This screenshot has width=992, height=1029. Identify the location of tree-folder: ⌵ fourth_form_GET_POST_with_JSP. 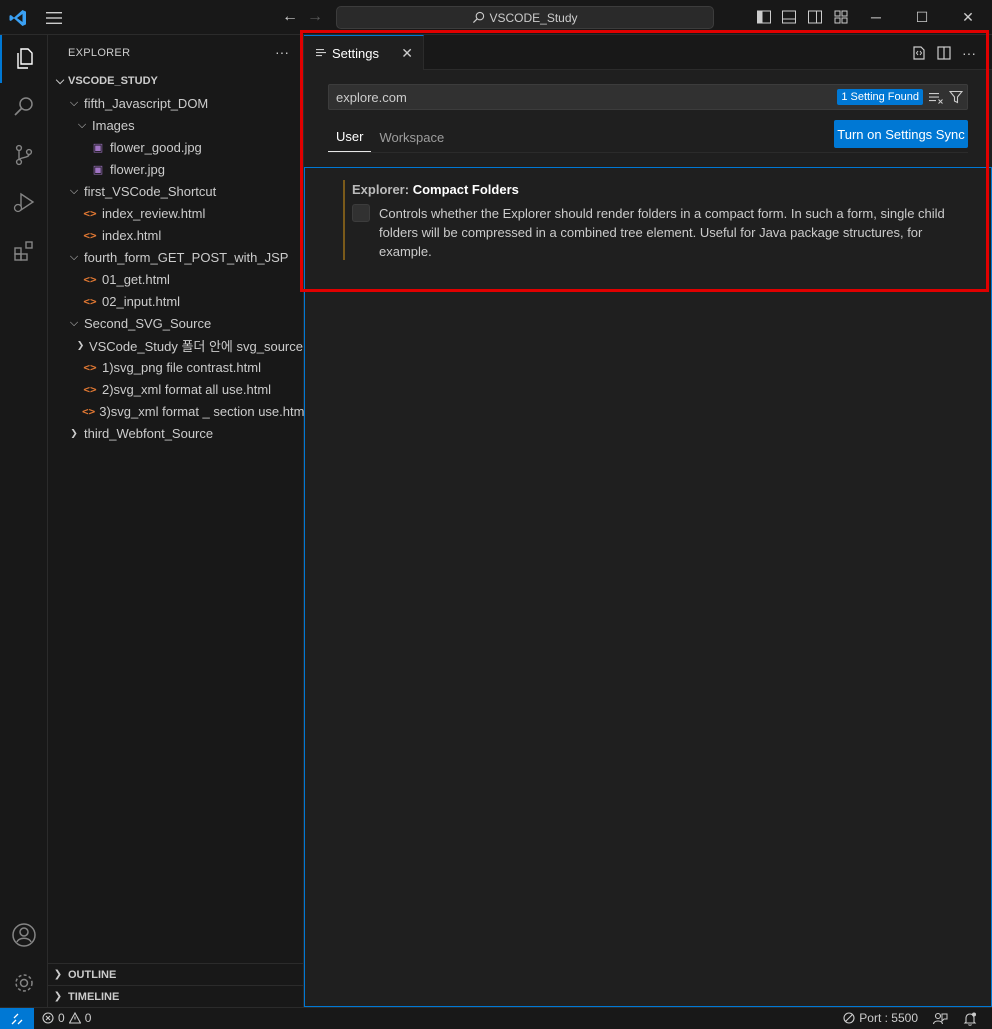
(175, 257).